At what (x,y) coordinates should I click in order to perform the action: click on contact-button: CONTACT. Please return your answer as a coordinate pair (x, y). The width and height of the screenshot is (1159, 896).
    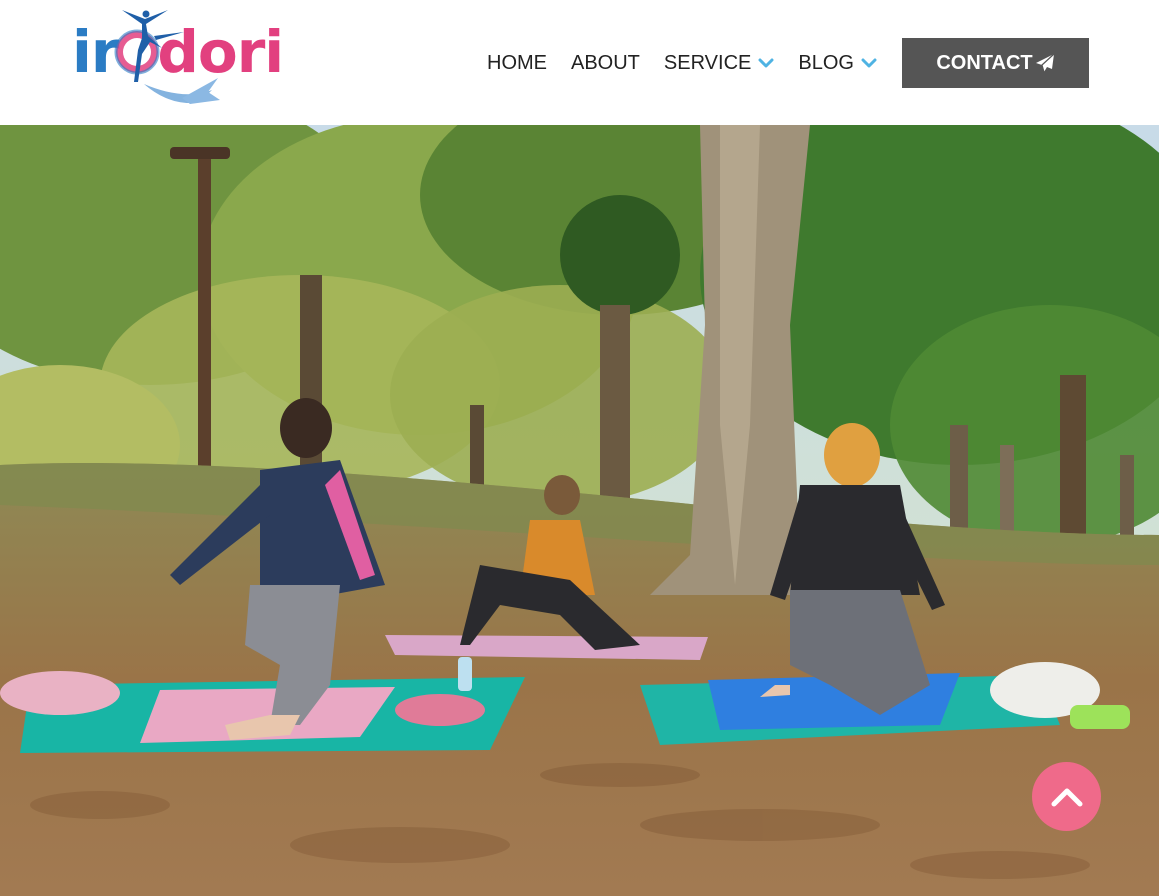
    Looking at the image, I should click on (995, 63).